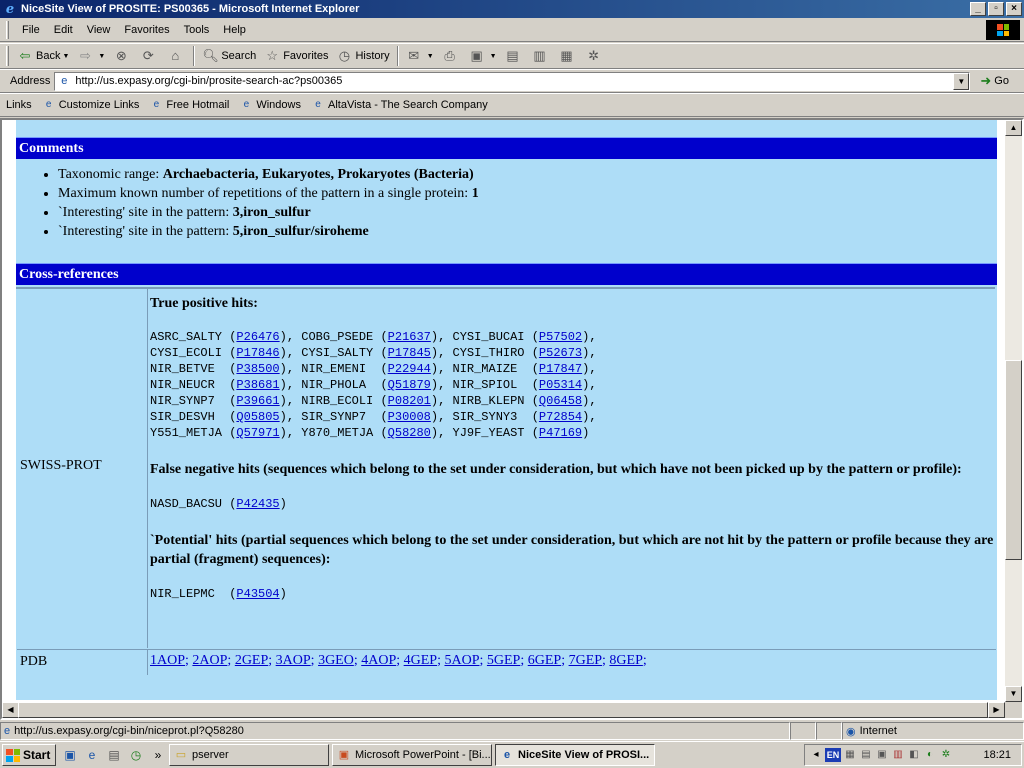  What do you see at coordinates (65, 56) in the screenshot?
I see `back-dropdown-icon: ▼` at bounding box center [65, 56].